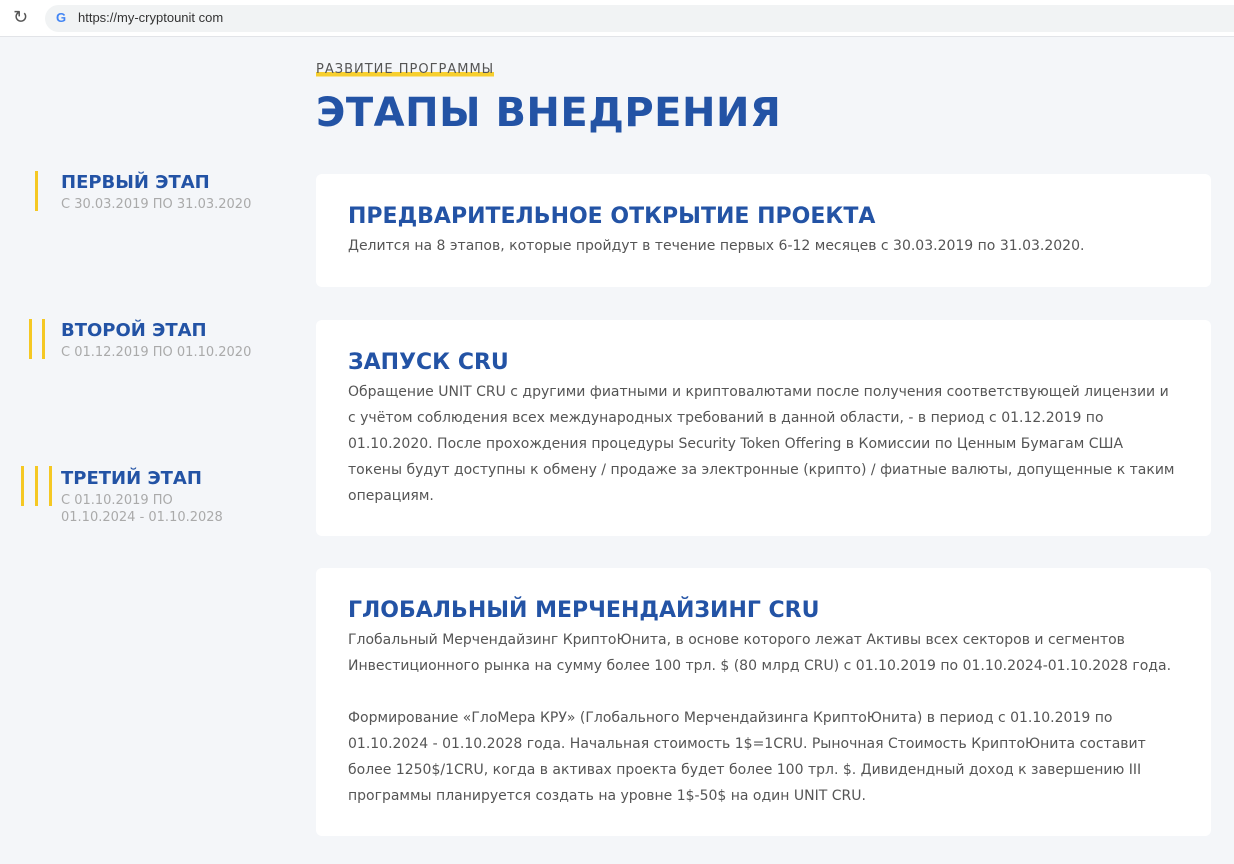  Describe the element at coordinates (134, 330) in the screenshot. I see `stage-name: ВТОРОЙ ЭТАП` at that location.